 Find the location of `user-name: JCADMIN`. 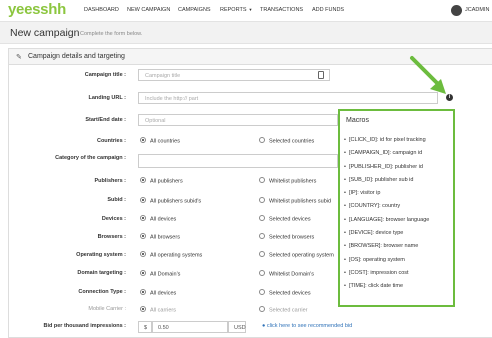

user-name: JCADMIN is located at coordinates (477, 10).